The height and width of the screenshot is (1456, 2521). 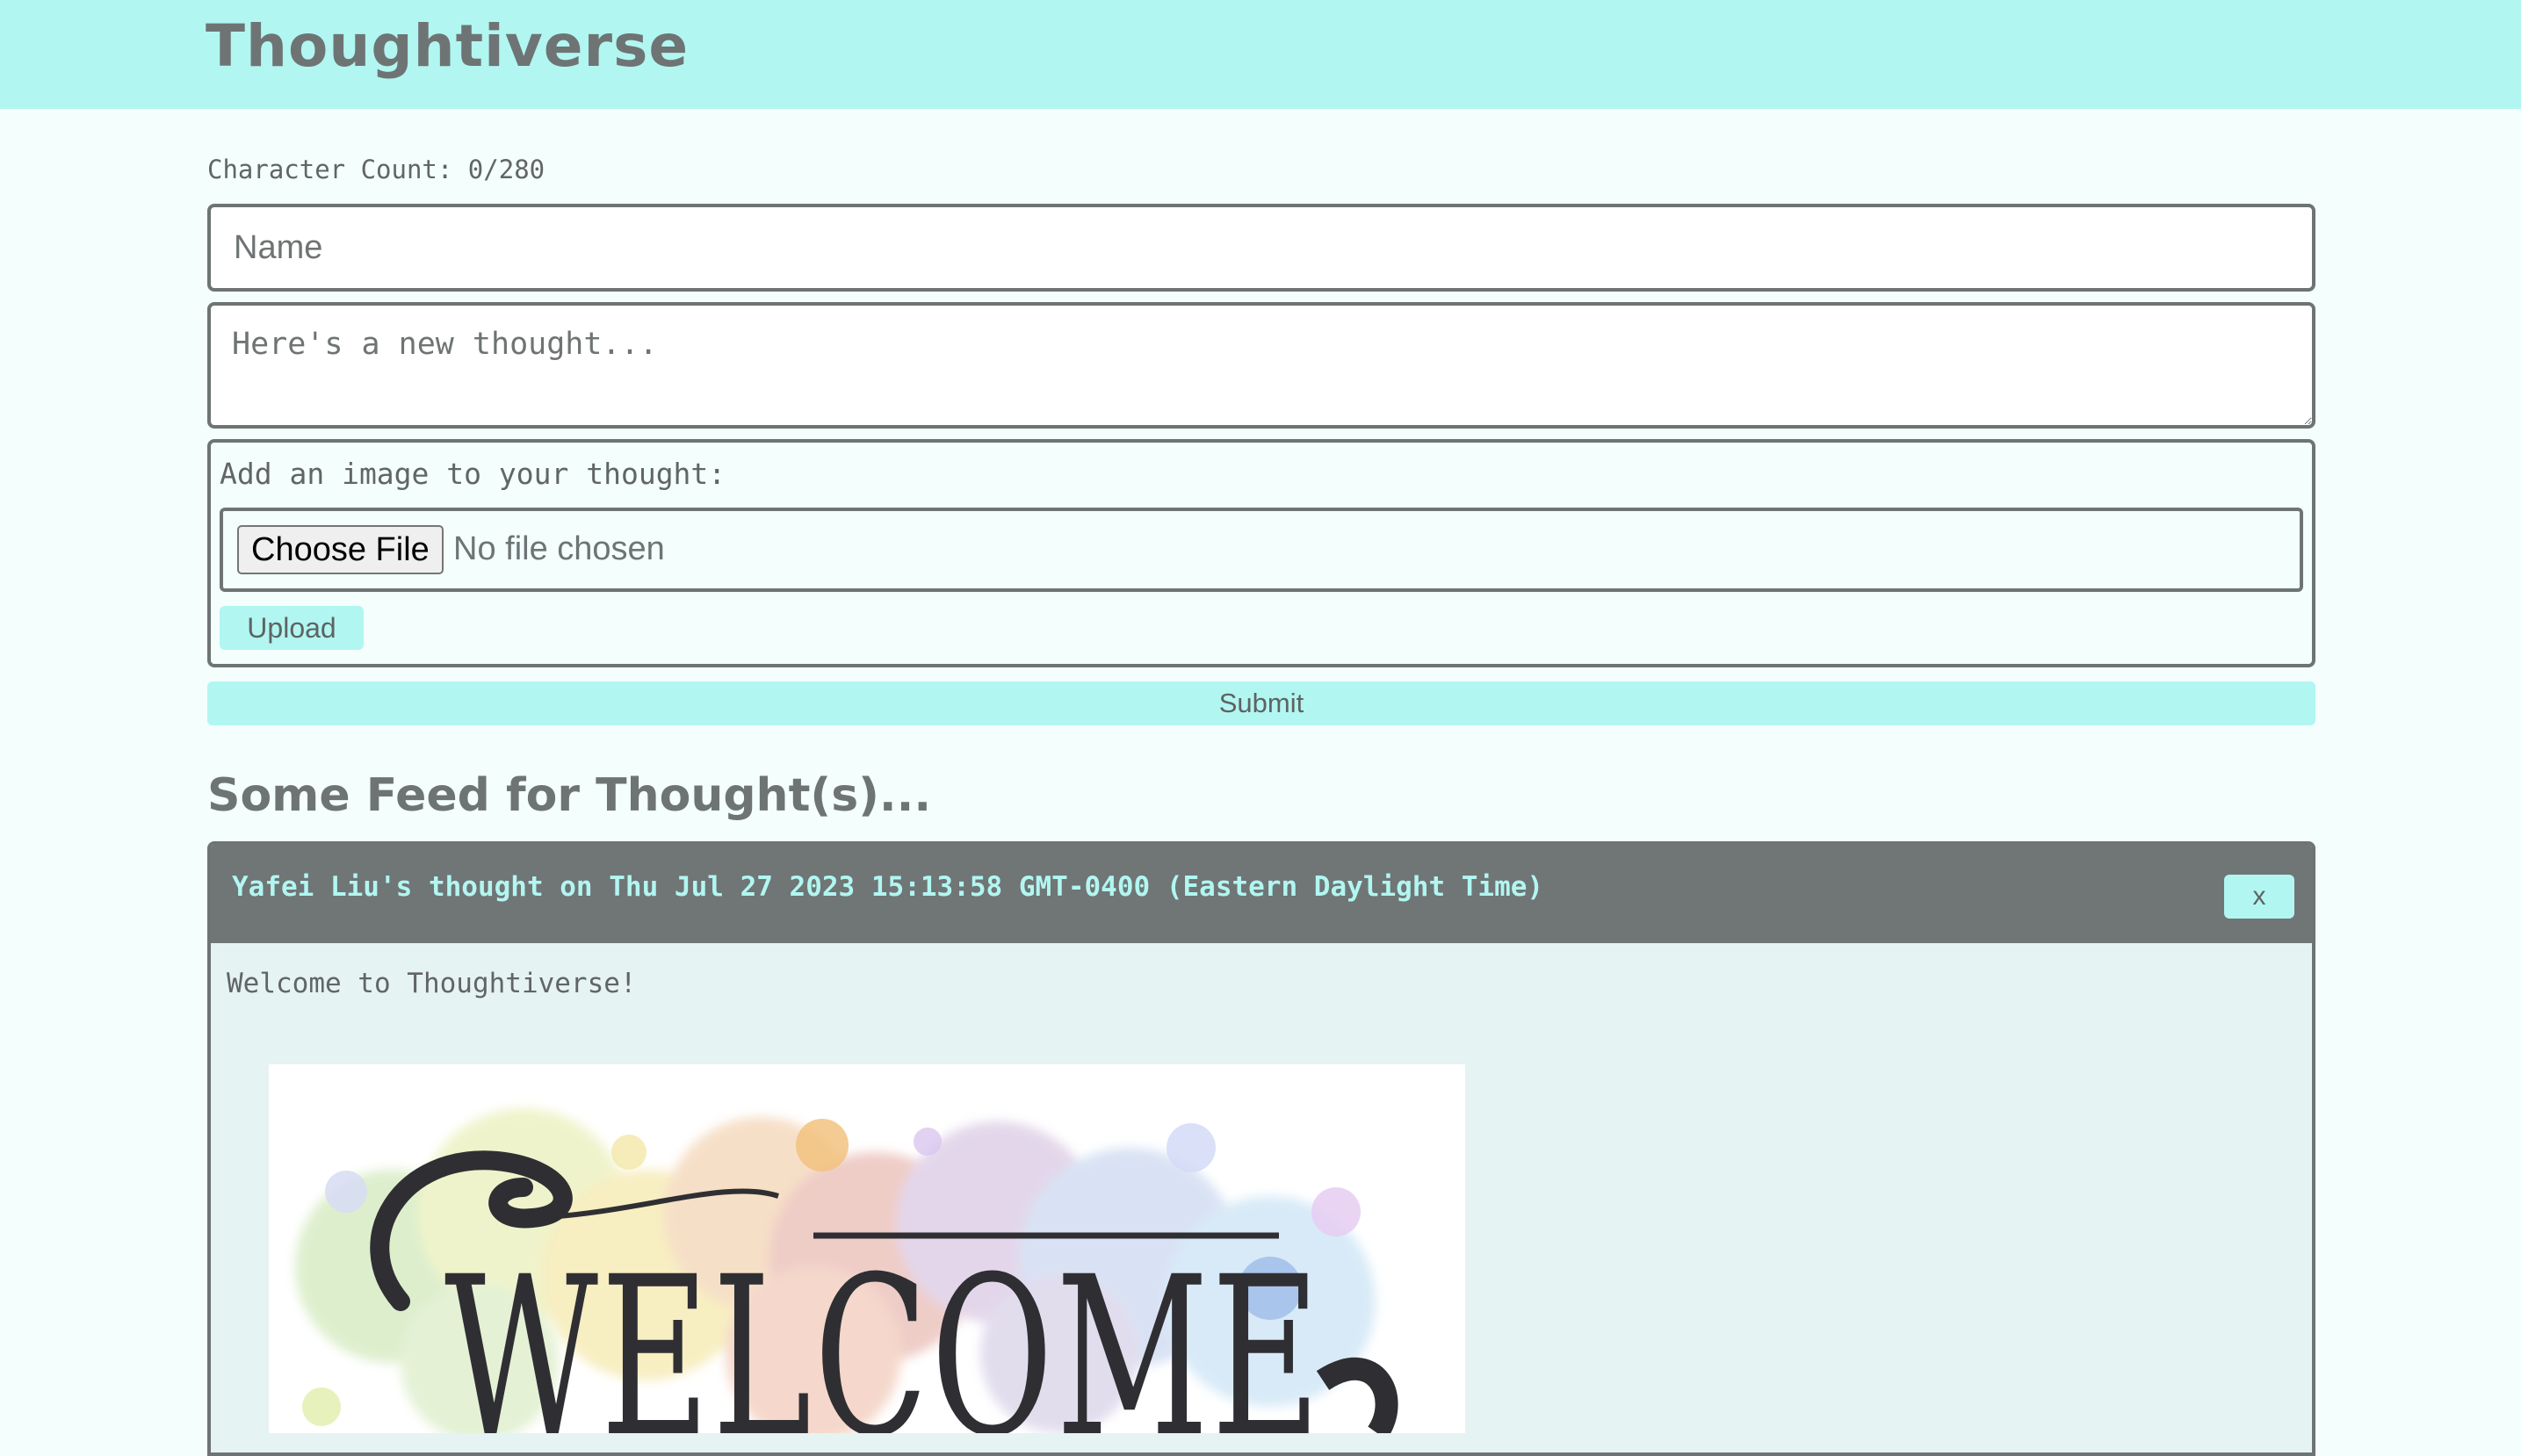 I want to click on character-count: Character Count: 0/280, so click(x=376, y=169).